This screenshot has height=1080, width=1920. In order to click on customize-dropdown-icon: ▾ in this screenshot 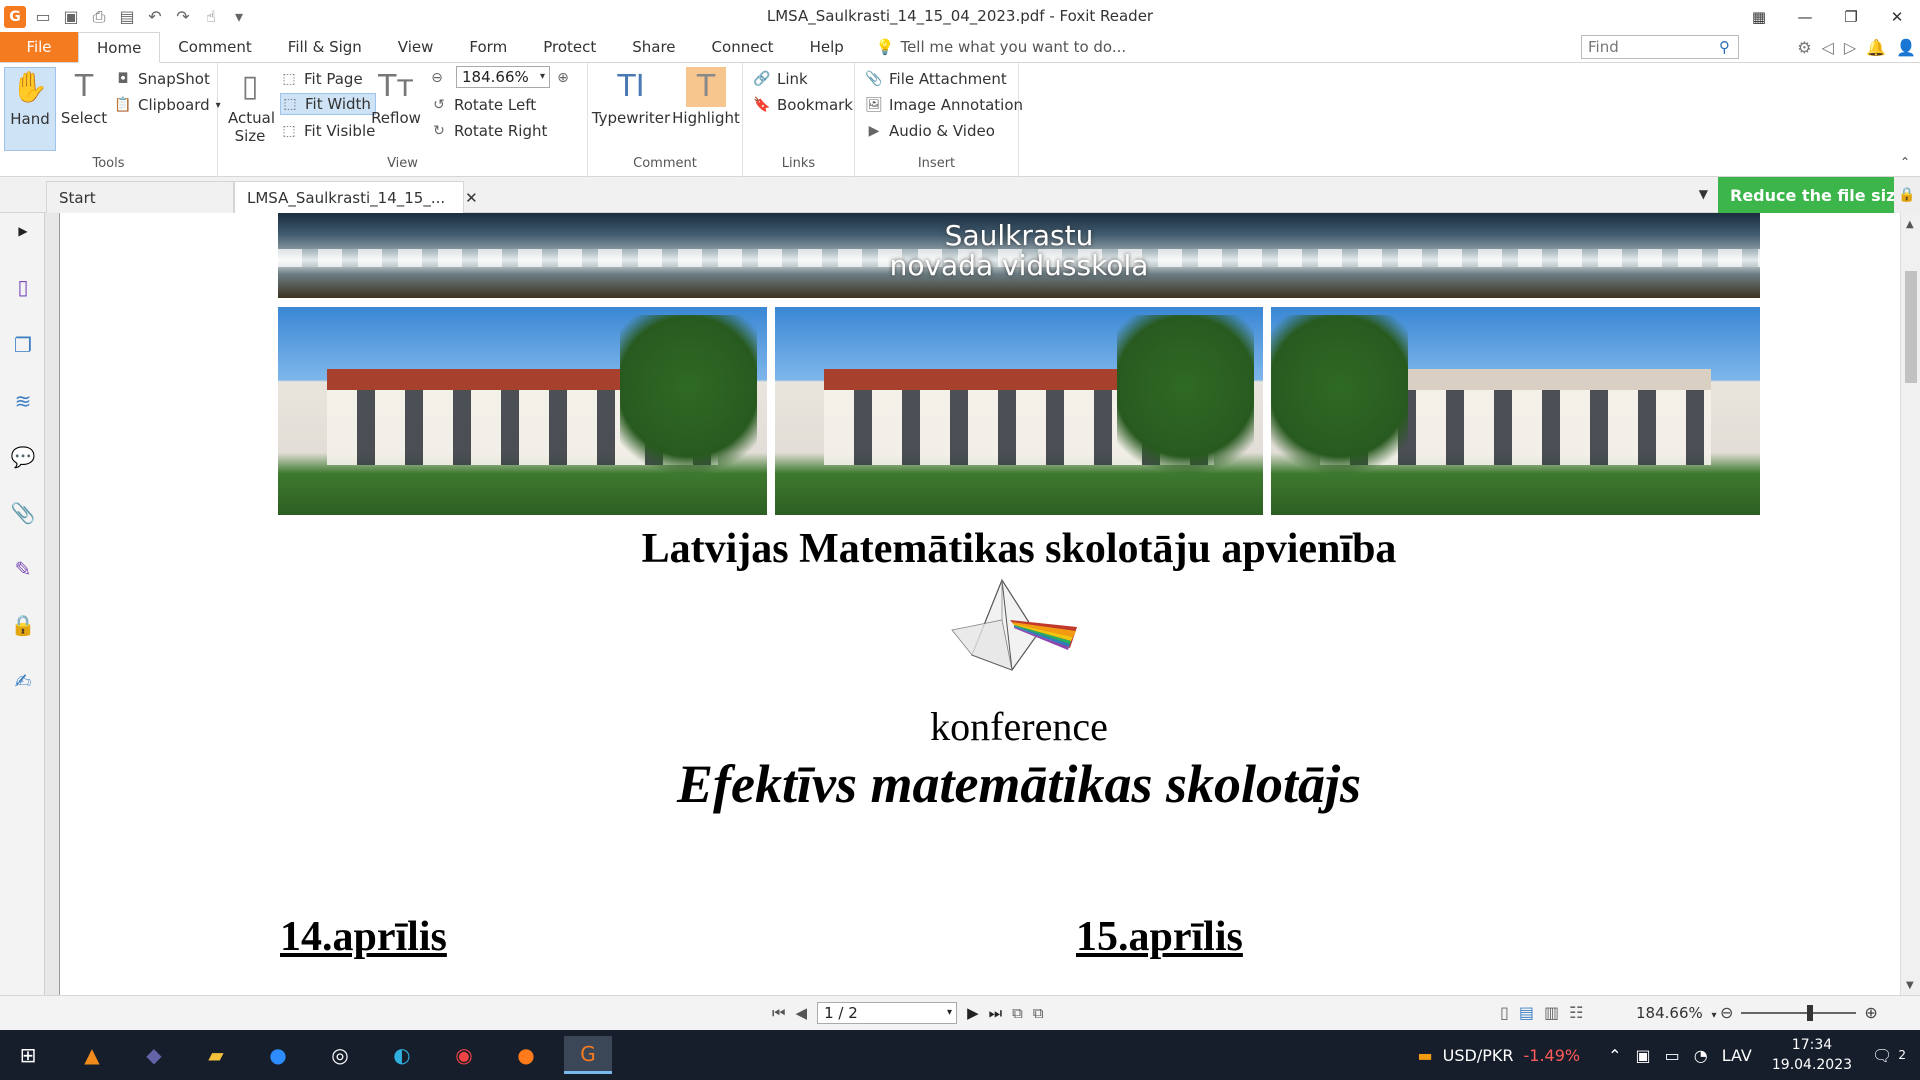, I will do `click(239, 17)`.